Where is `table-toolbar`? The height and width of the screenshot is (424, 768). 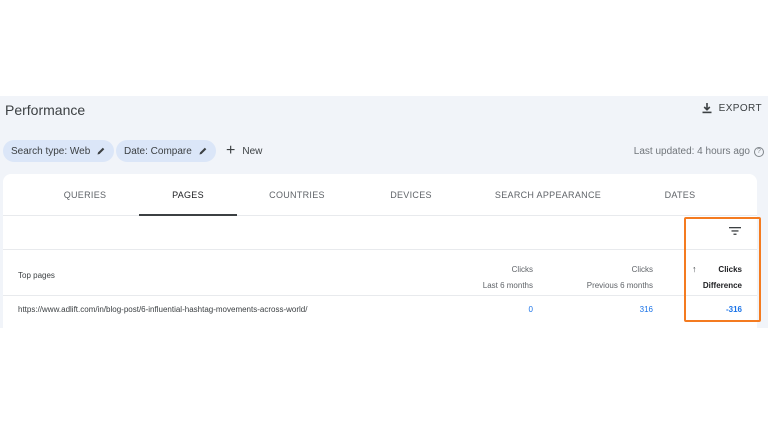
table-toolbar is located at coordinates (380, 233).